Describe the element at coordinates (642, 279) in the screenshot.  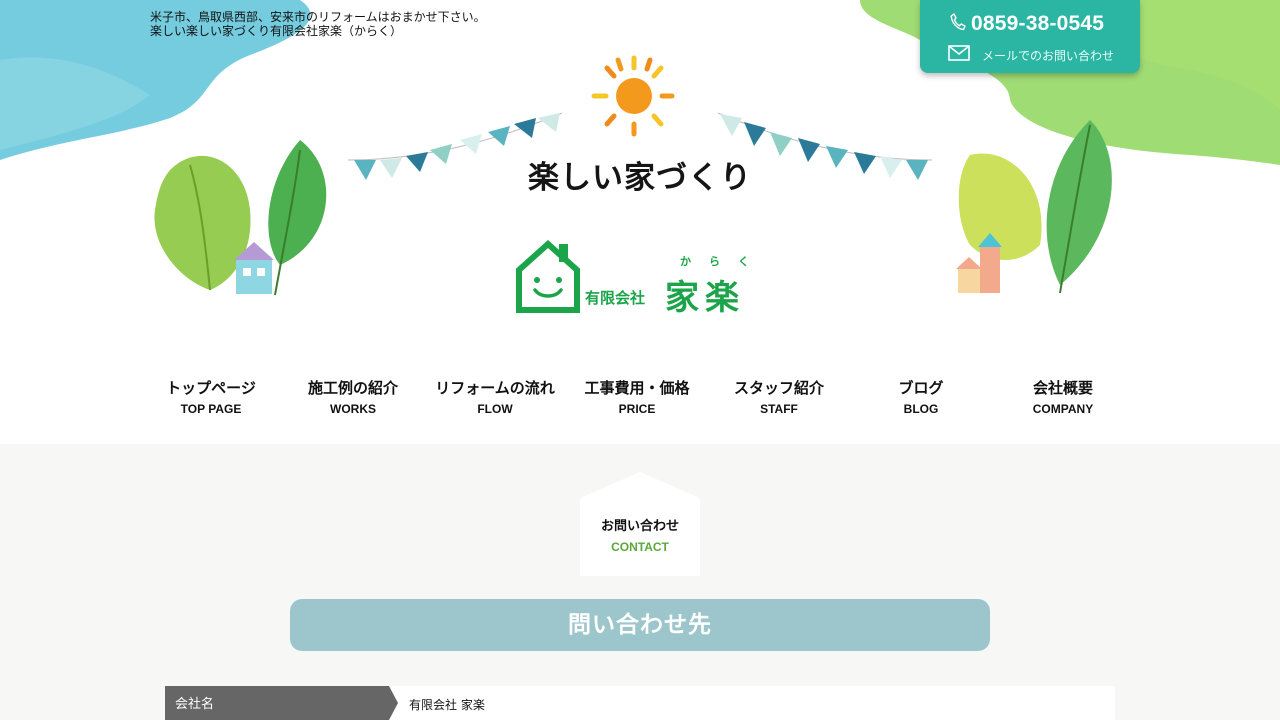
I see `company-logo: からく 有限会社 家楽` at that location.